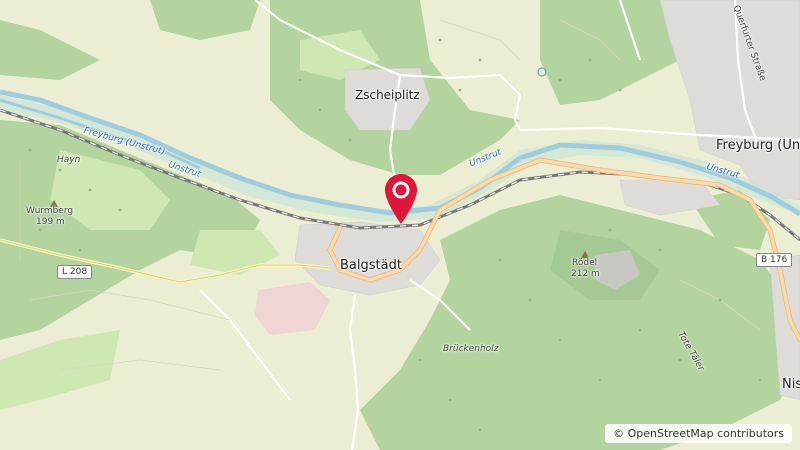 The height and width of the screenshot is (450, 800). What do you see at coordinates (387, 95) in the screenshot?
I see `place-label-zscheiplitz: Zscheiplitz` at bounding box center [387, 95].